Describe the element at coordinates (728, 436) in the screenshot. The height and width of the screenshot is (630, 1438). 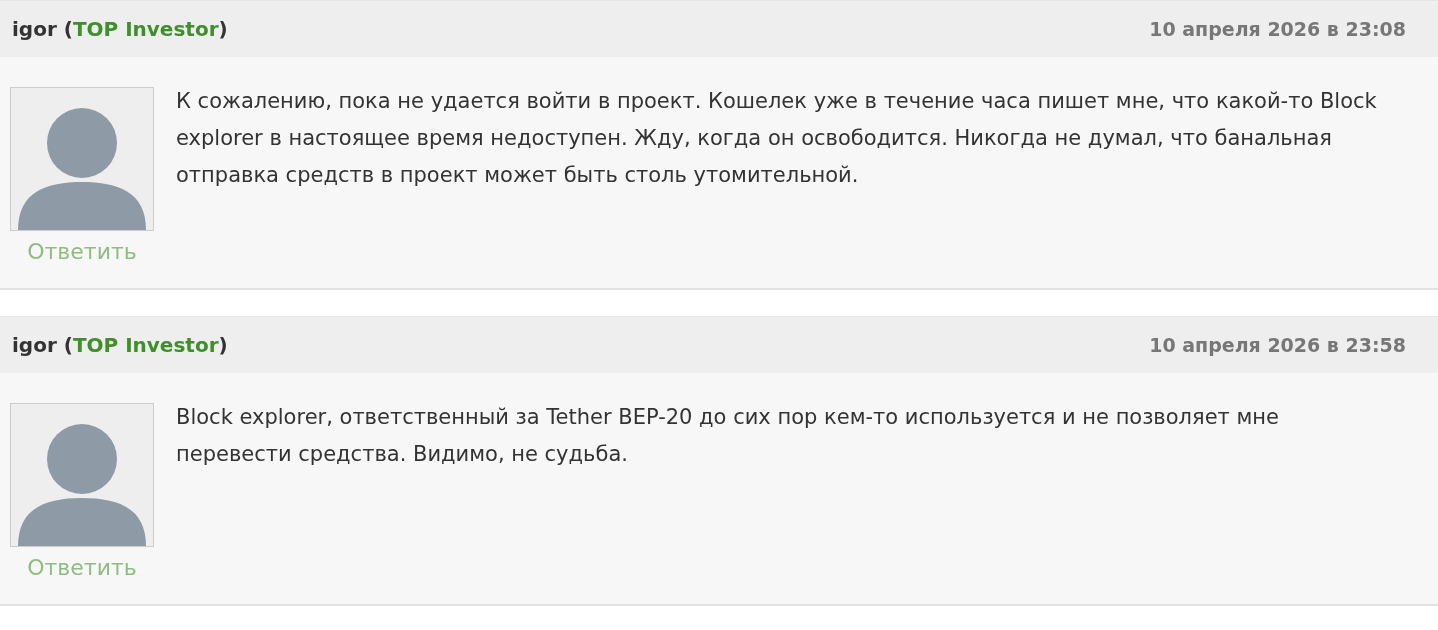
I see `comment-text: Block explorer, ответственный за Tether BEP-20 до сих пор кем-то используется и не позволяет мне перевести средства. Видимо, не судьба.` at that location.